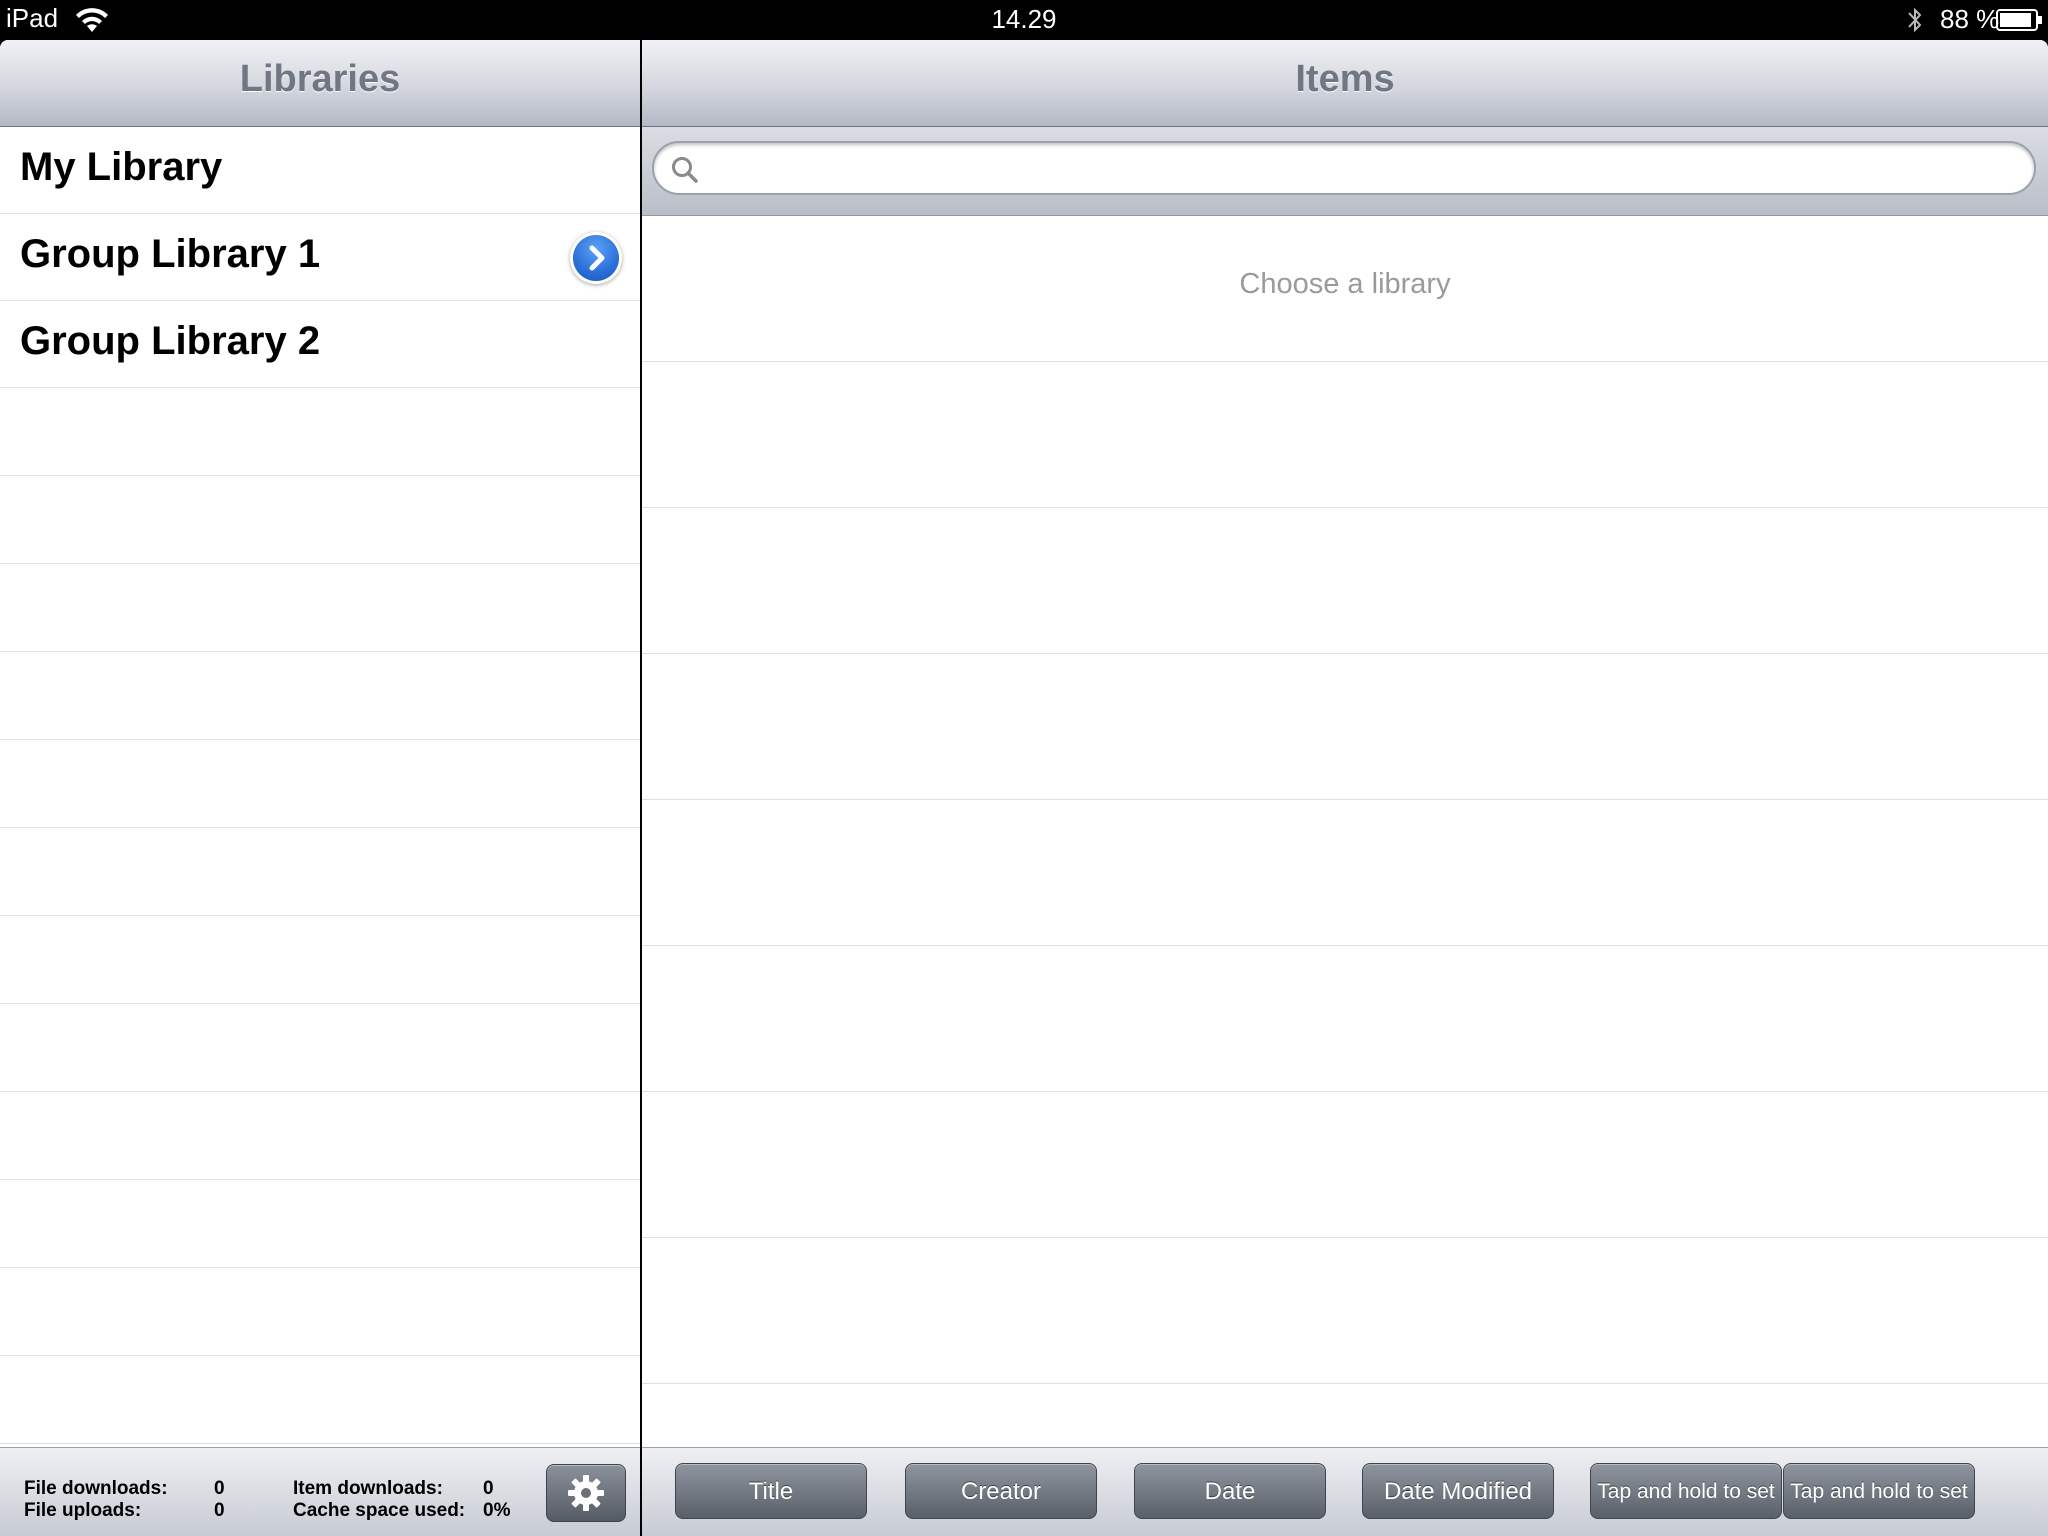  What do you see at coordinates (497, 1510) in the screenshot?
I see `cache-space-value: 0%` at bounding box center [497, 1510].